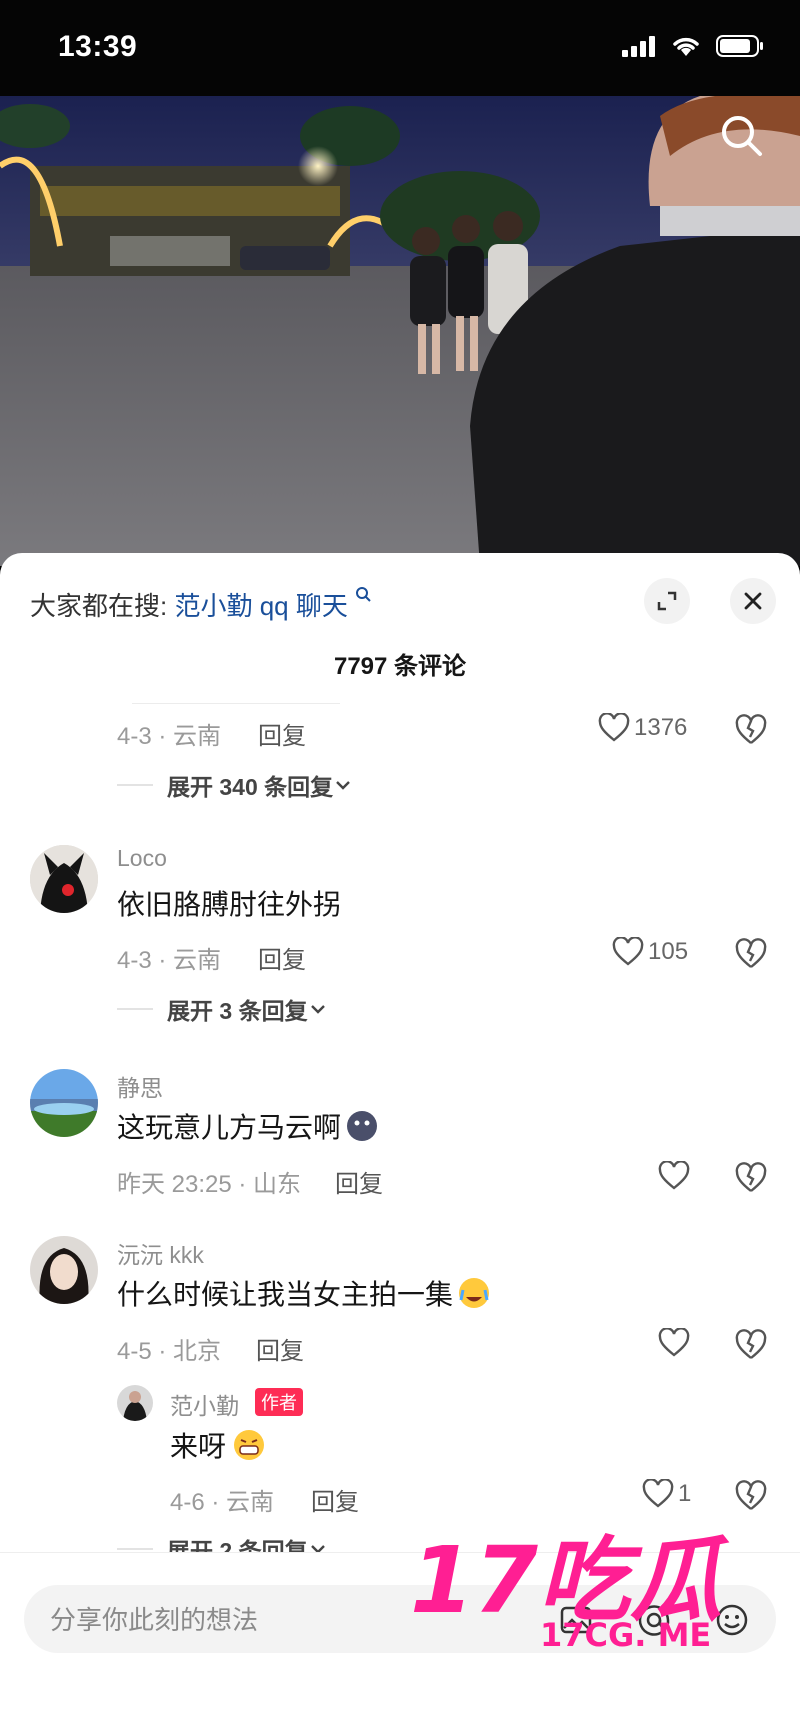 This screenshot has width=800, height=1732. Describe the element at coordinates (99, 606) in the screenshot. I see `hot-search-label: 大家都在搜:` at that location.